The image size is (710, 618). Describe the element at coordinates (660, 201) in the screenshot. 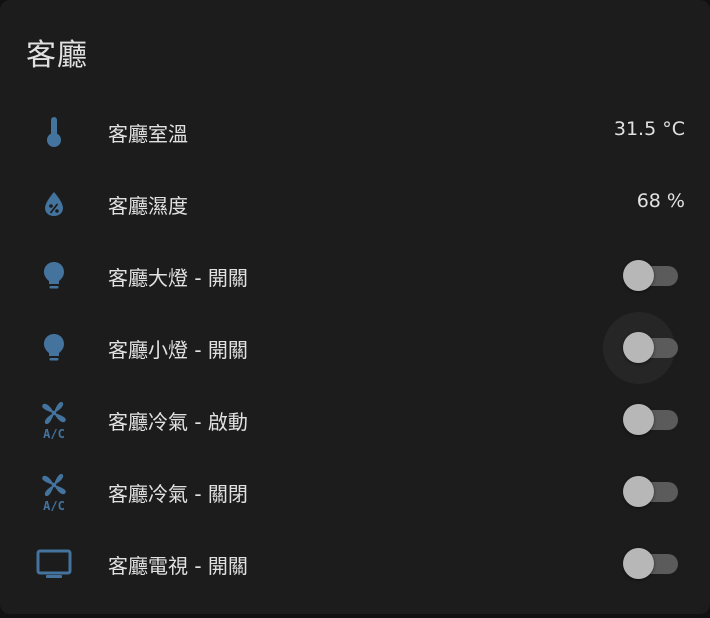

I see `entity-state-value: 68 %` at that location.